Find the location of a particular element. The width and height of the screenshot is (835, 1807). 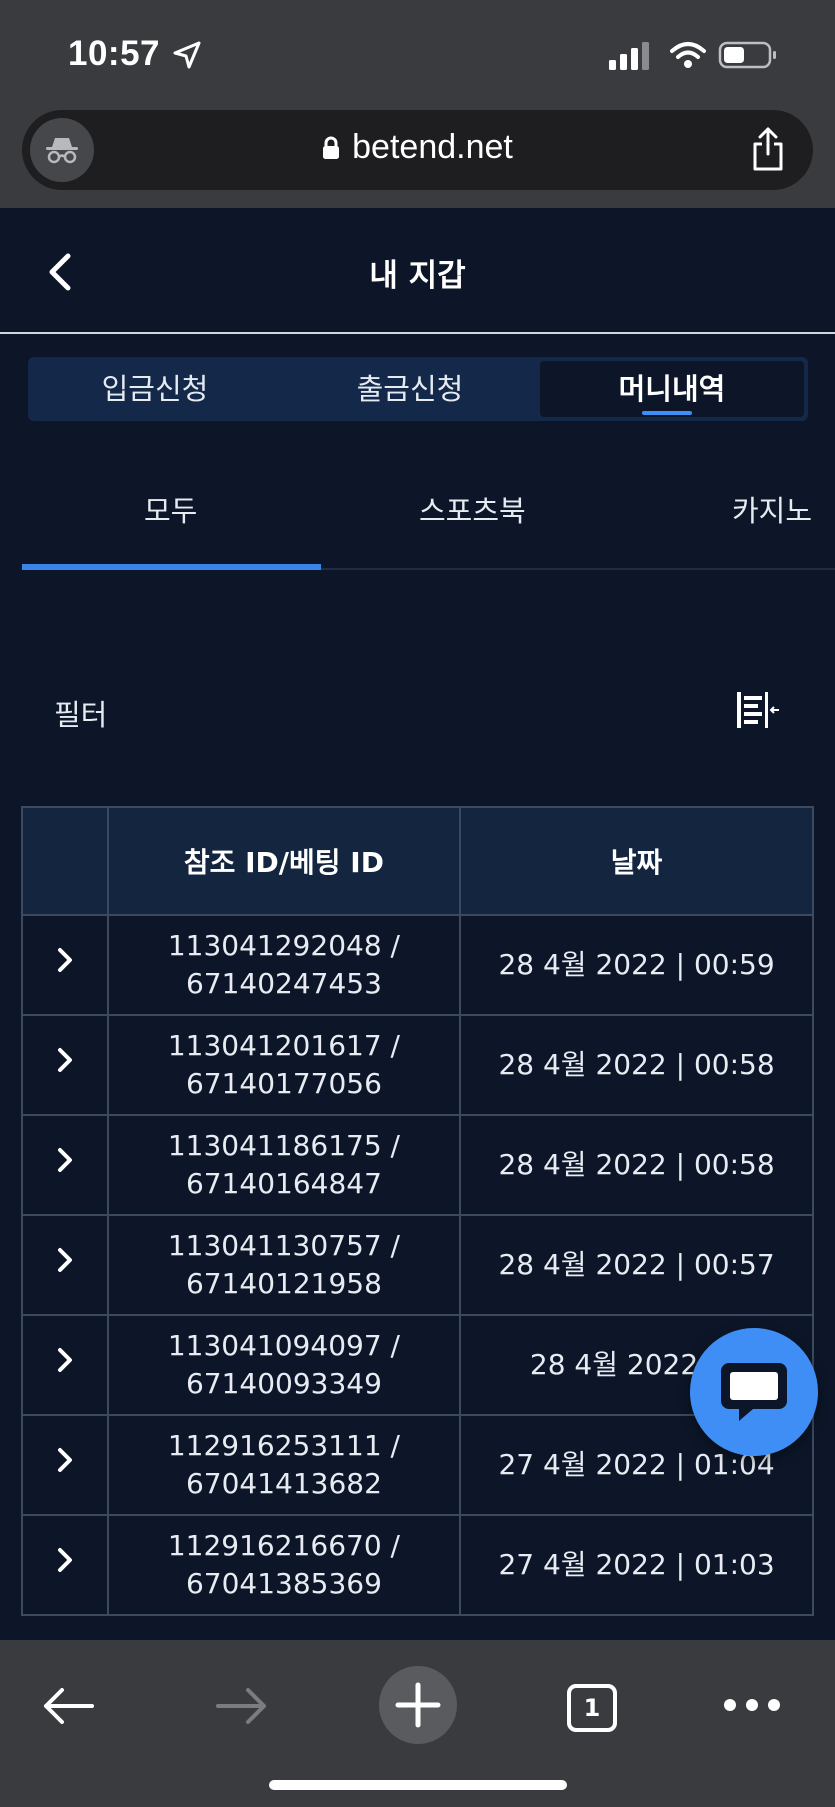

live-chat-button is located at coordinates (754, 1392).